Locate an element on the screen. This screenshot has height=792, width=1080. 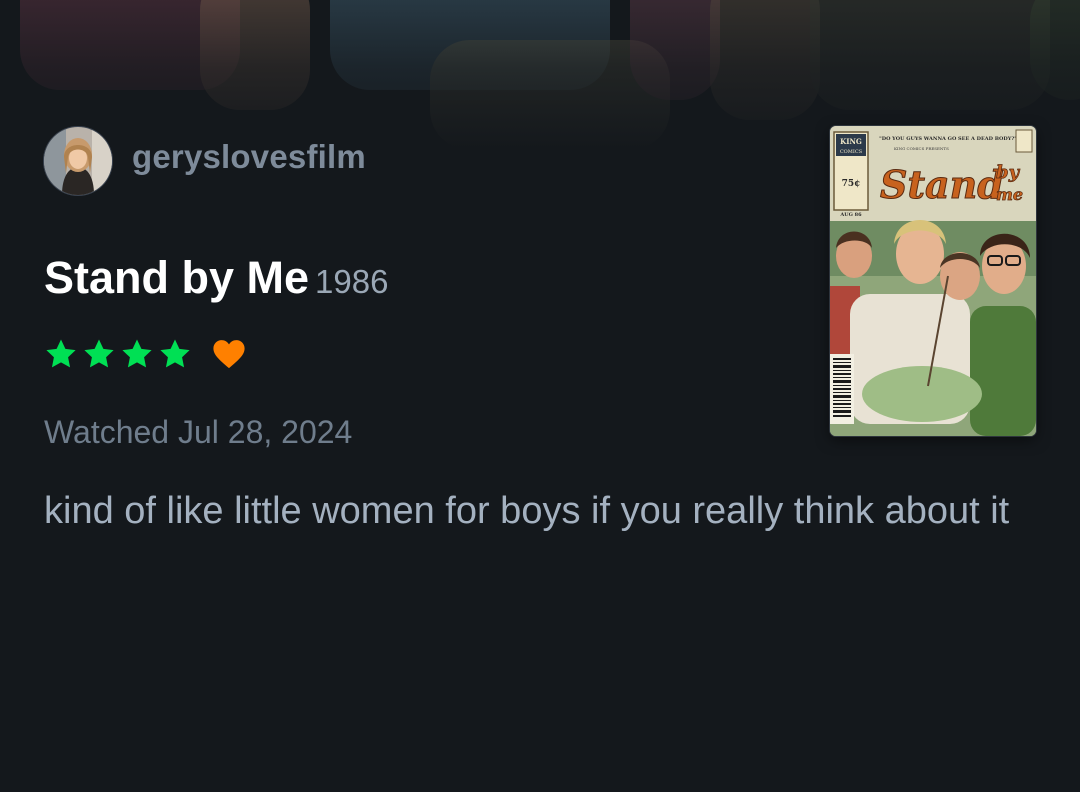
film-year: 1986 is located at coordinates (351, 281).